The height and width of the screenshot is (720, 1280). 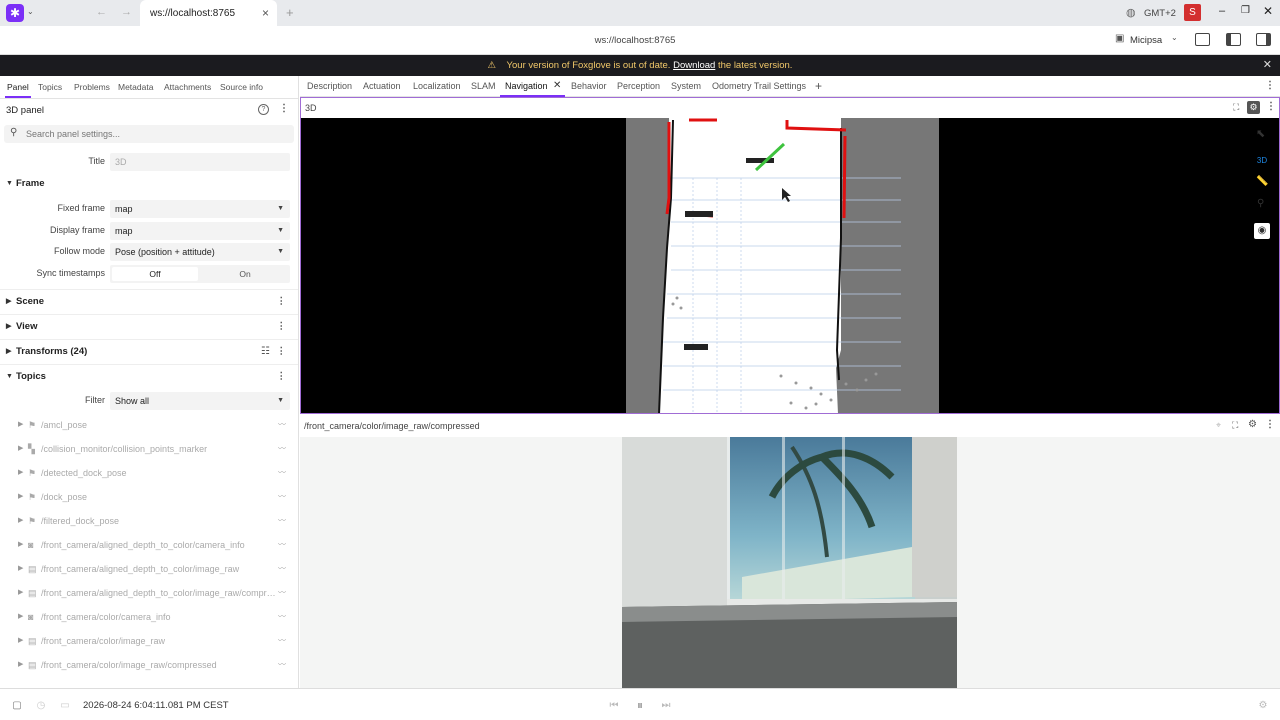 What do you see at coordinates (1263, 706) in the screenshot?
I see `playback-settings-icon: ⚙` at bounding box center [1263, 706].